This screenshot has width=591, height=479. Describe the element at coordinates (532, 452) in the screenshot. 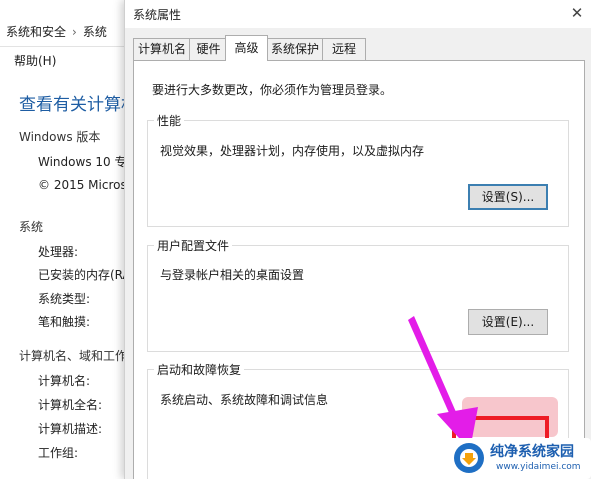

I see `watermark-name: 纯净系统家园` at that location.